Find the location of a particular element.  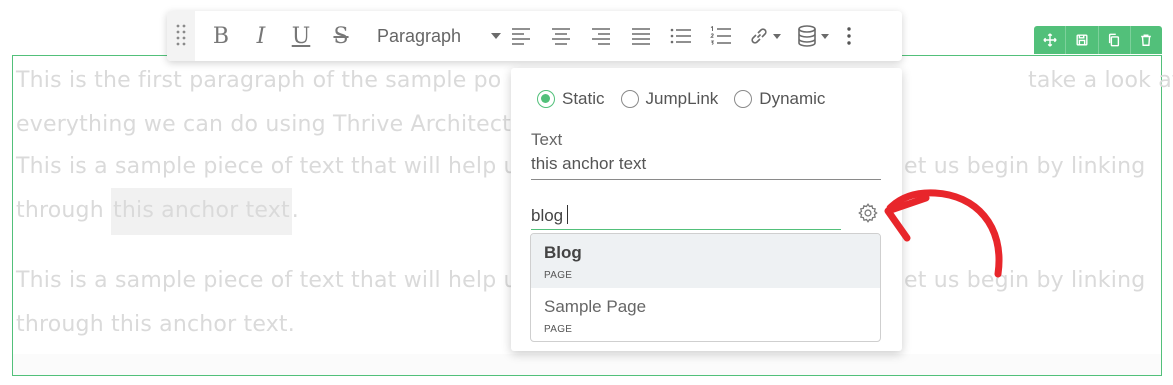

more-icon is located at coordinates (849, 36).